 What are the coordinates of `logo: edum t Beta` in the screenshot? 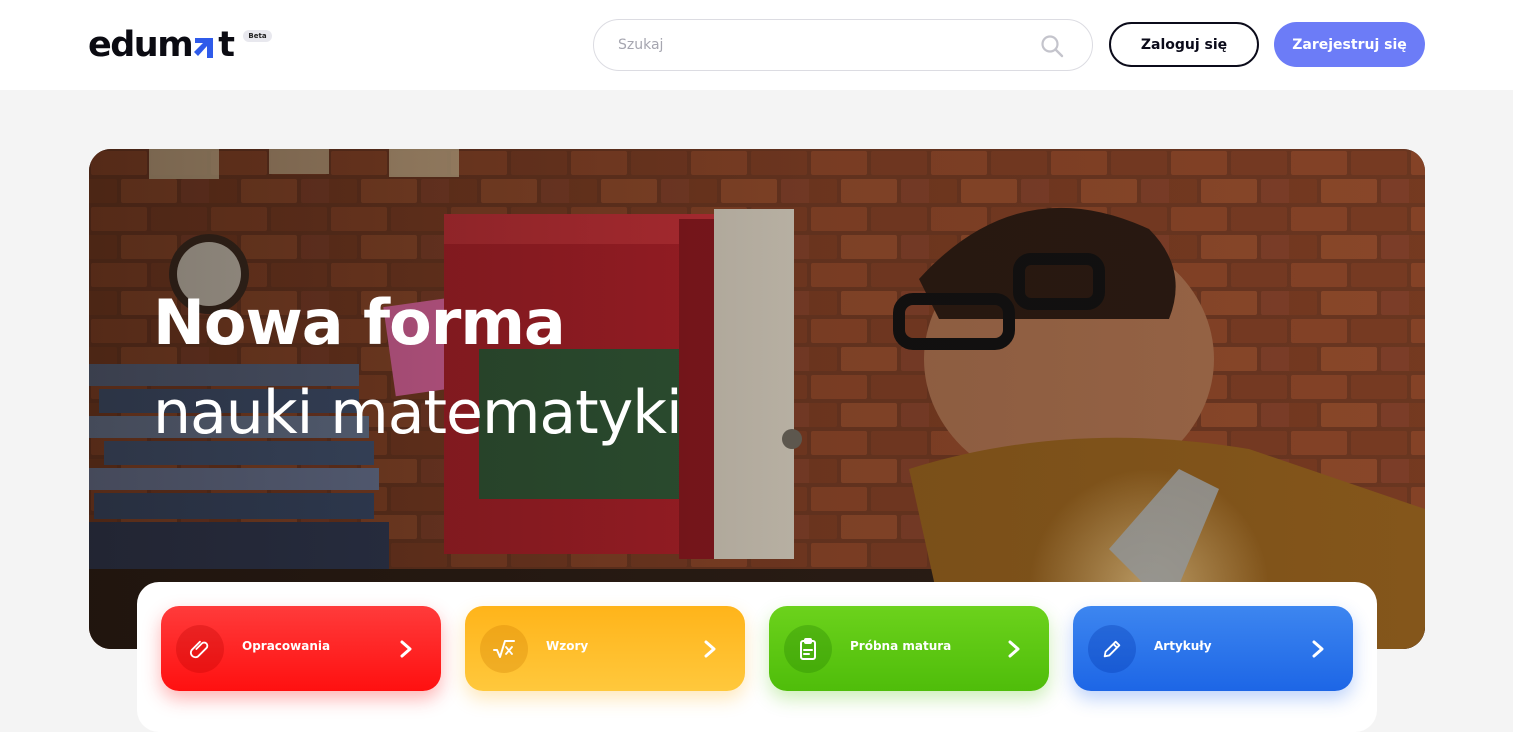 It's located at (180, 45).